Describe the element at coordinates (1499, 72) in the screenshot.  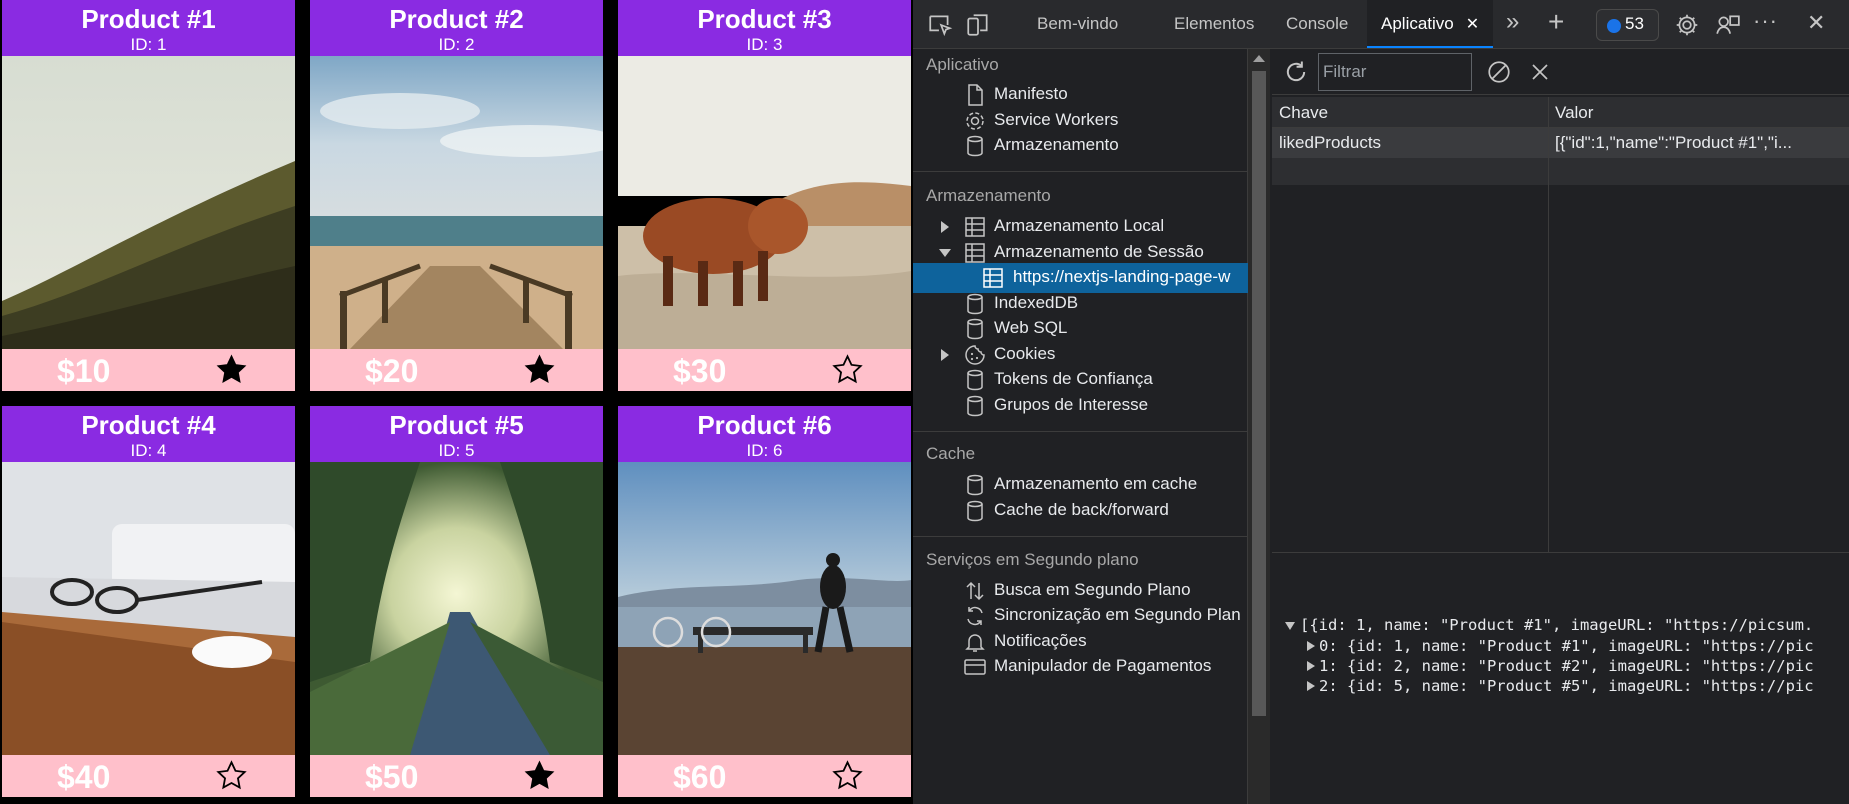
I see `clear-all-icon` at that location.